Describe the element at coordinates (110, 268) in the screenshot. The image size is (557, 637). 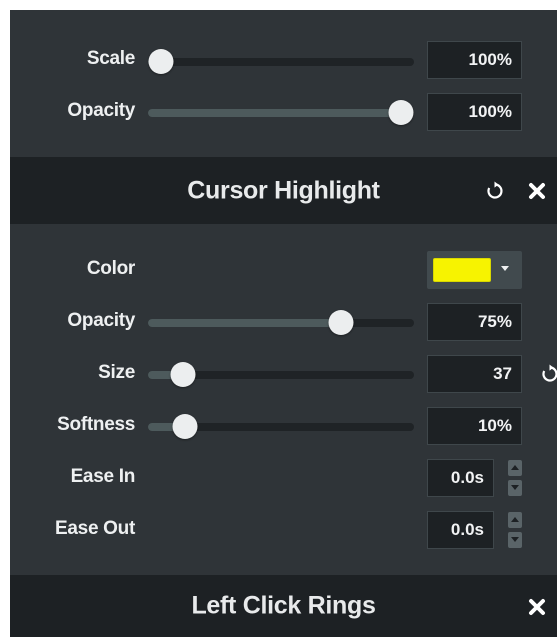
I see `color-label: Color` at that location.